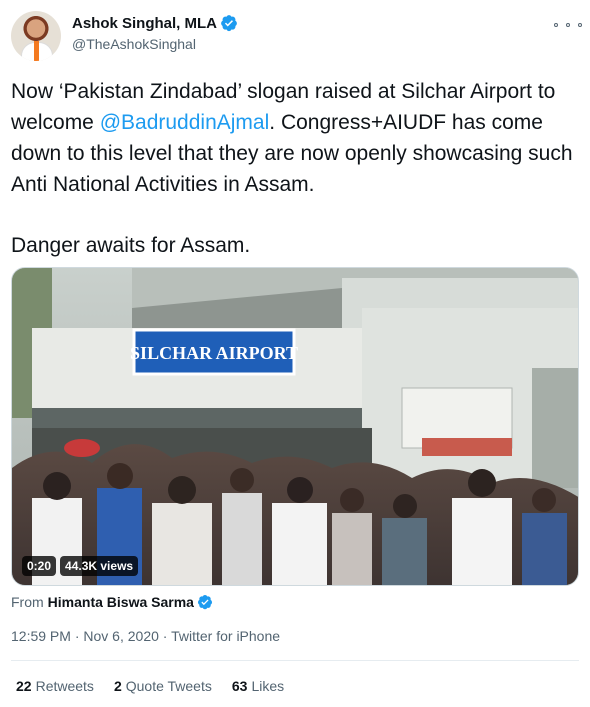 The height and width of the screenshot is (707, 590). I want to click on engagement-stats: 22 Retweets 2 Quote Tweets 63 Likes, so click(150, 686).